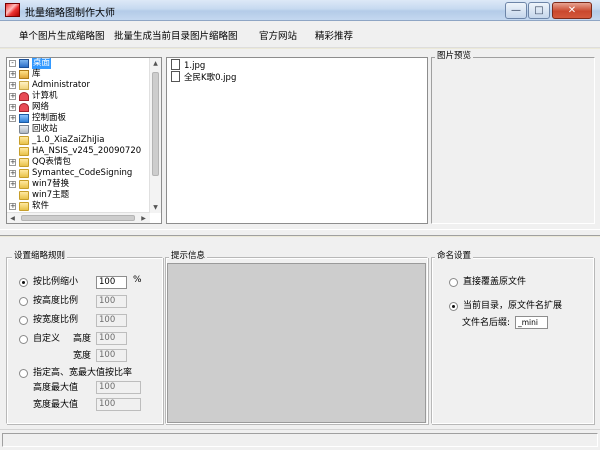 The width and height of the screenshot is (600, 450). I want to click on tree-item-label: win7主题, so click(51, 195).